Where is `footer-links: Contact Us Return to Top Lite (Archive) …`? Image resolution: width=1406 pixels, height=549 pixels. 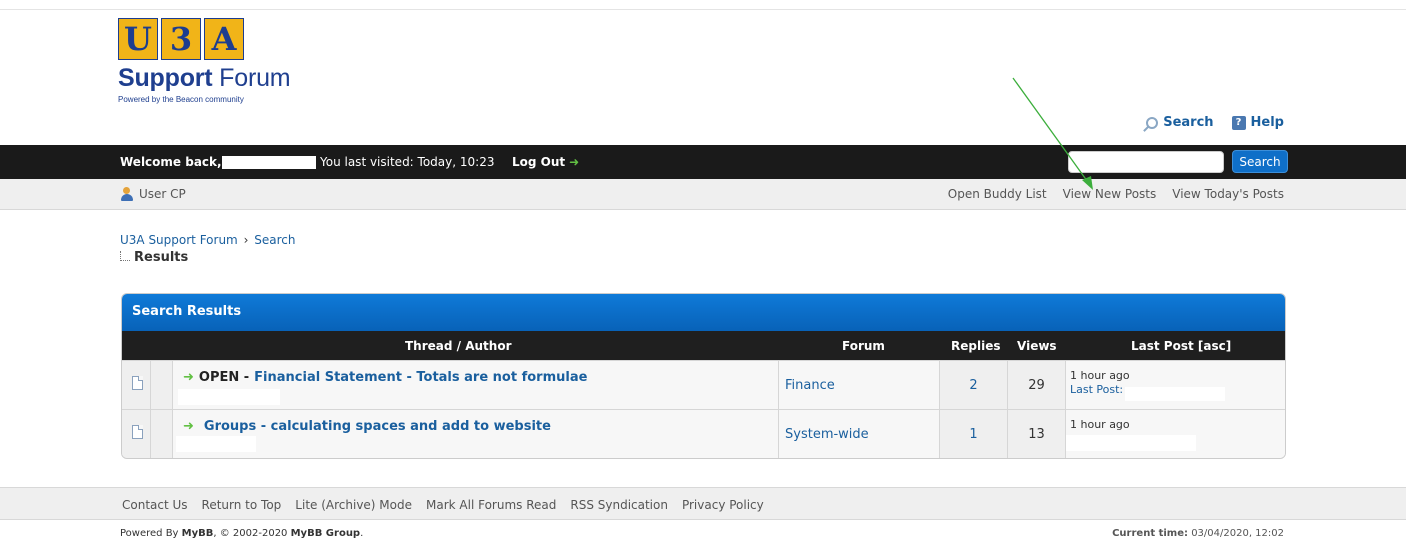
footer-links: Contact Us Return to Top Lite (Archive) … is located at coordinates (443, 505).